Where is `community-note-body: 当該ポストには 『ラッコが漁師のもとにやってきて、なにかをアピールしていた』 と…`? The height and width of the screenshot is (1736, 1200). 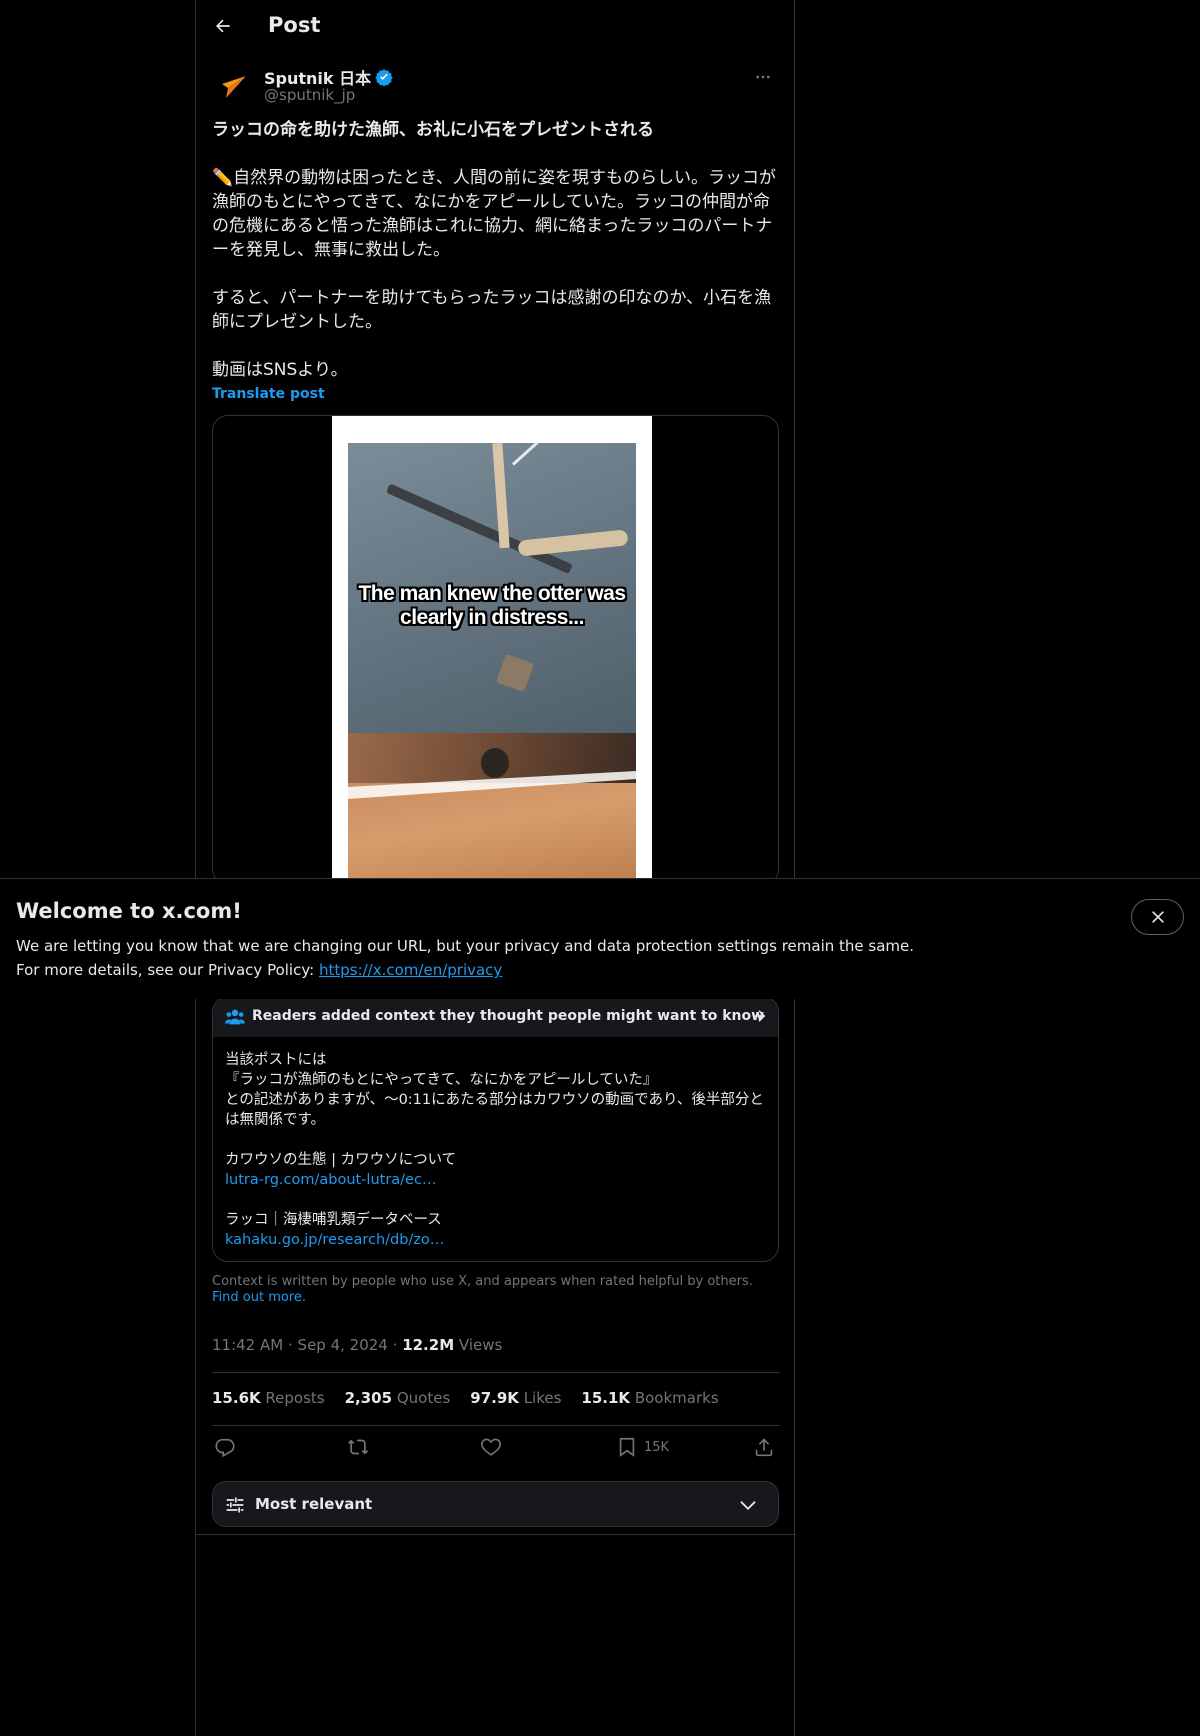 community-note-body: 当該ポストには 『ラッコが漁師のもとにやってきて、なにかをアピールしていた』 と… is located at coordinates (497, 1150).